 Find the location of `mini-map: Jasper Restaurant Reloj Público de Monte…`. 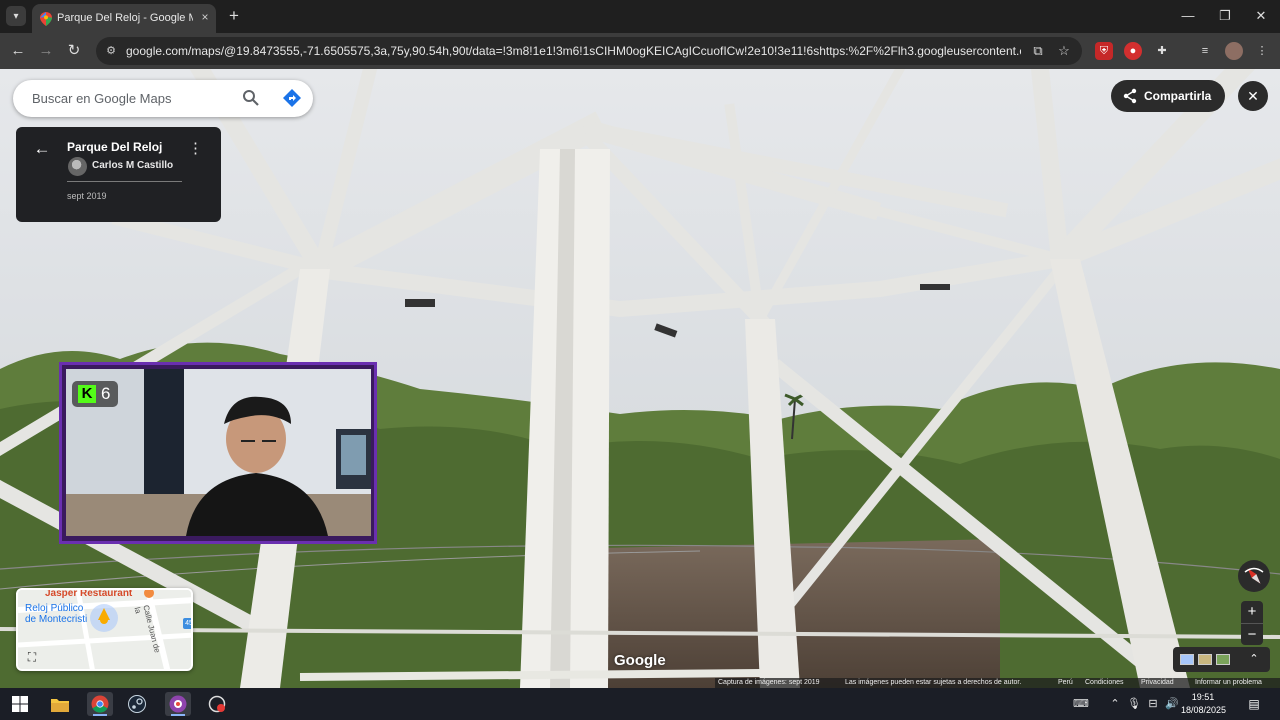

mini-map: Jasper Restaurant Reloj Público de Monte… is located at coordinates (104, 629).